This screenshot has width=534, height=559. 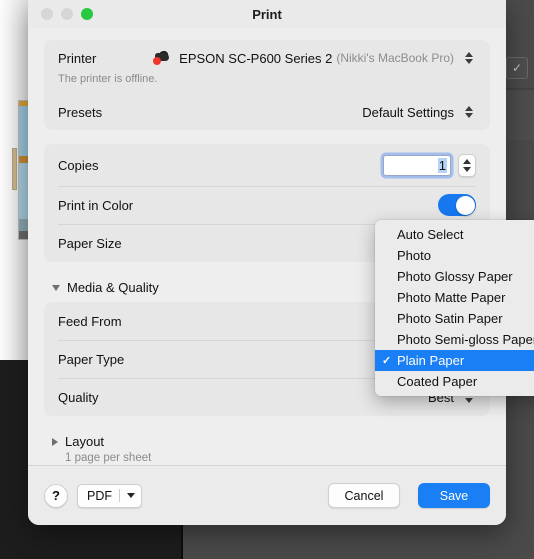 I want to click on menu-item-label: Photo Matte Paper, so click(x=451, y=297).